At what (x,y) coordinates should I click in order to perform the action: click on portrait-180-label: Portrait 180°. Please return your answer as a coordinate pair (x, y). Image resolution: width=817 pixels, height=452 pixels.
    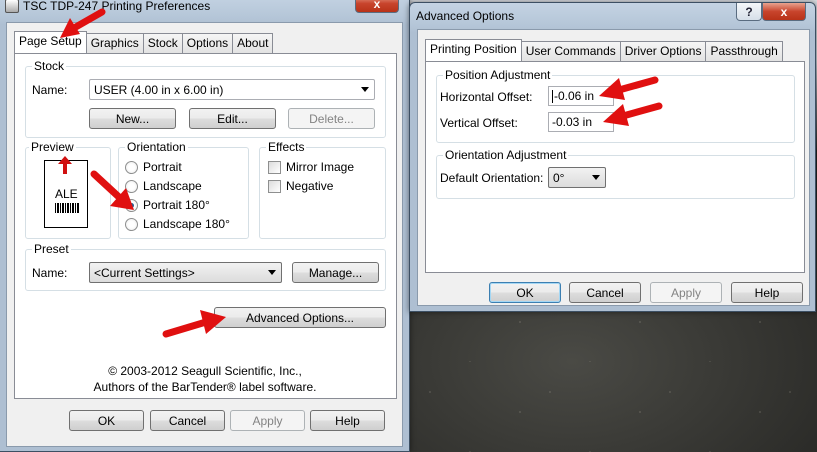
    Looking at the image, I should click on (176, 205).